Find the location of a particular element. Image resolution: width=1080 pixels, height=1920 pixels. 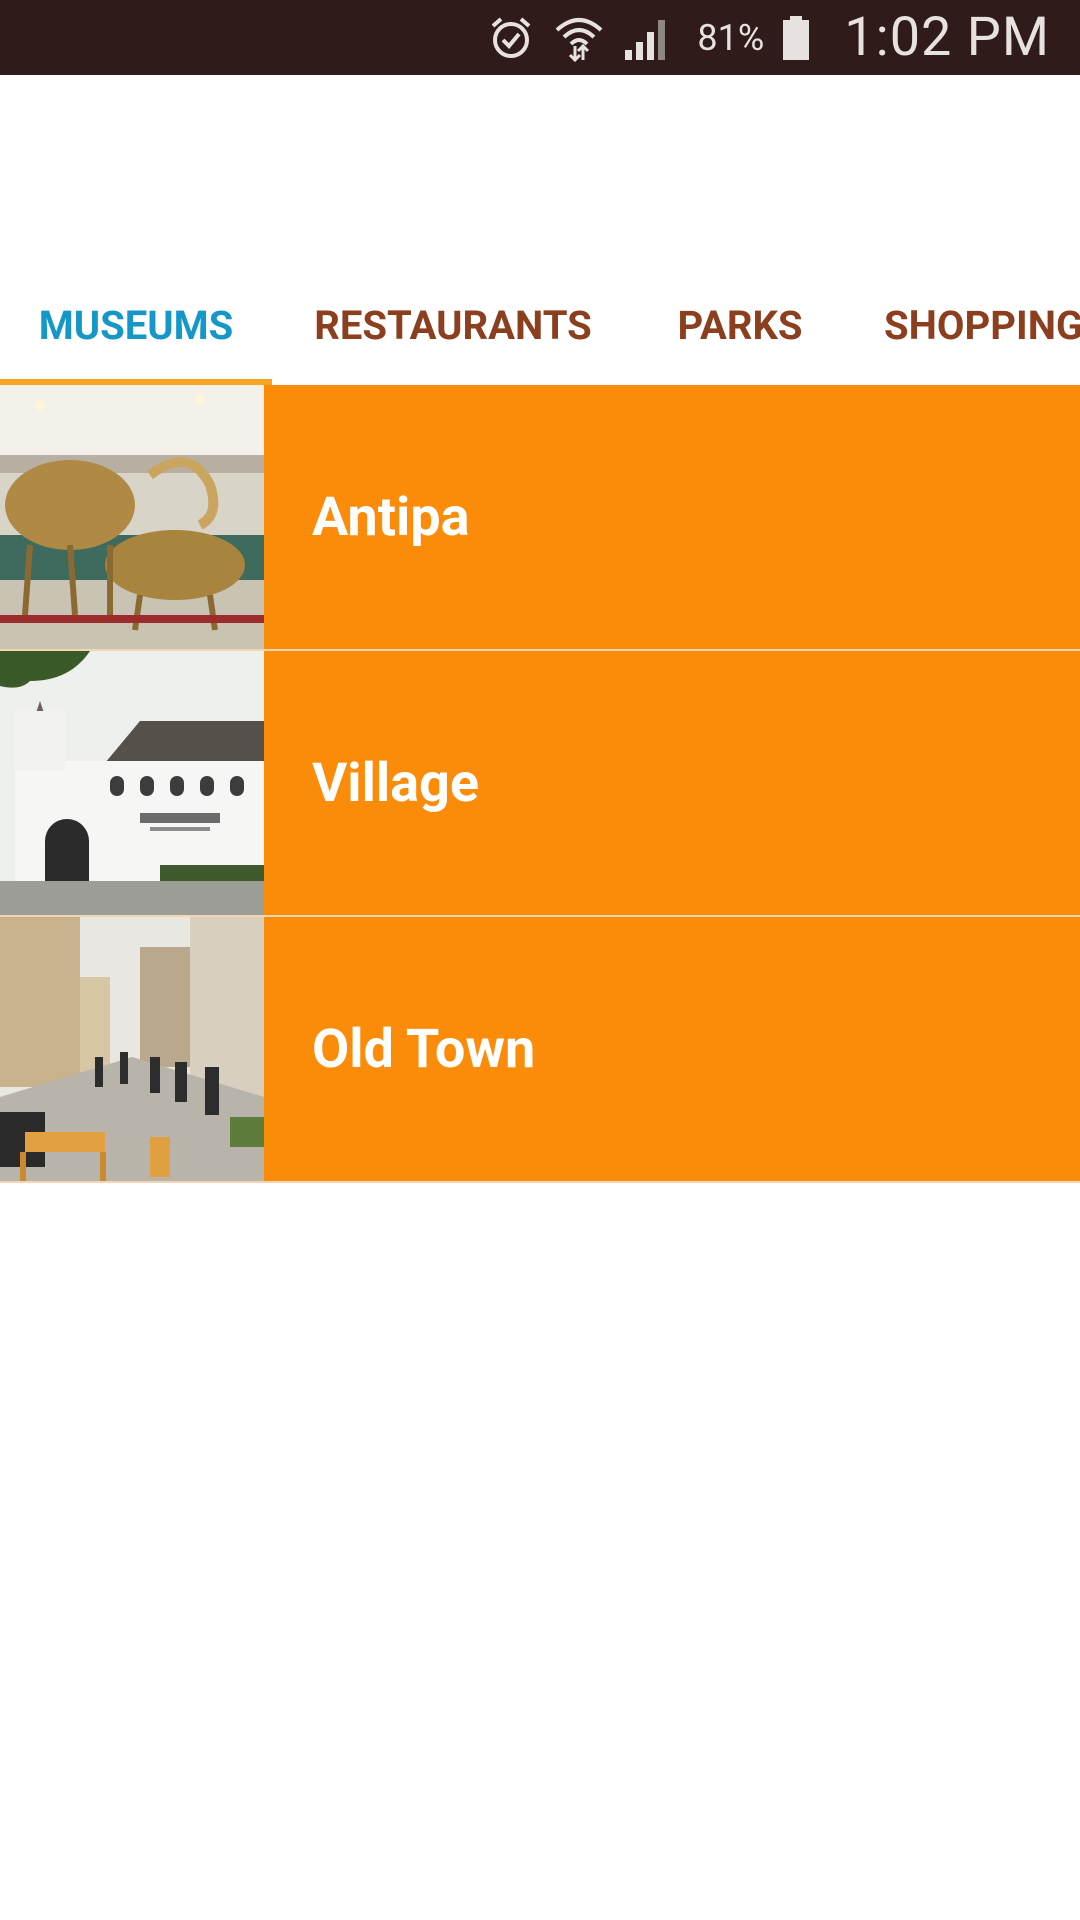

tab-museums: MUSEUMS is located at coordinates (136, 325).